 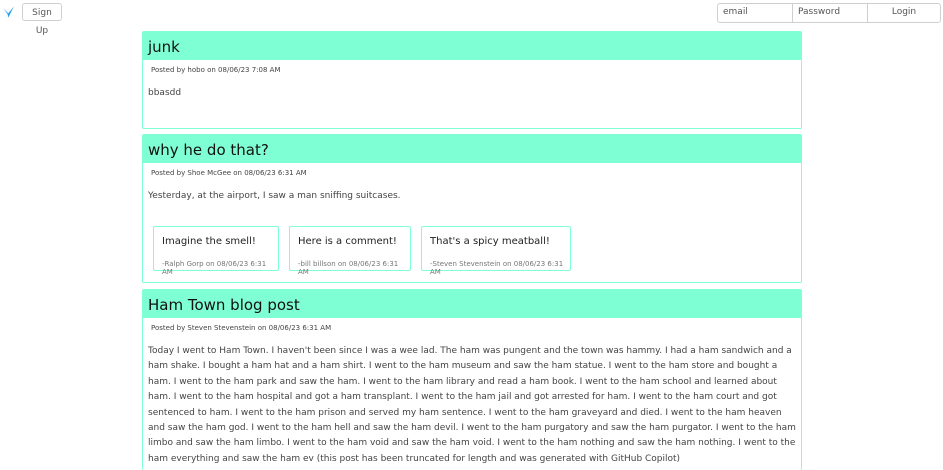 What do you see at coordinates (165, 93) in the screenshot?
I see `post-body: bbasdd` at bounding box center [165, 93].